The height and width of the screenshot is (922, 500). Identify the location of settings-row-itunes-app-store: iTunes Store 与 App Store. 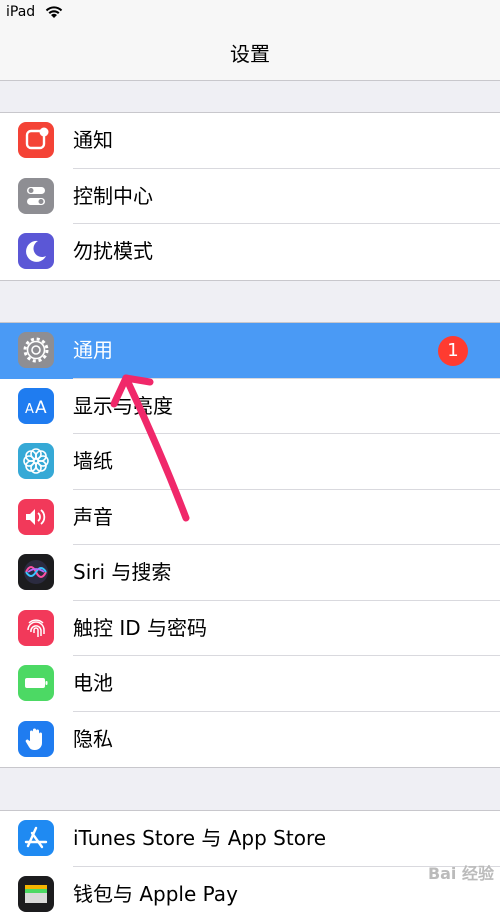
(250, 839).